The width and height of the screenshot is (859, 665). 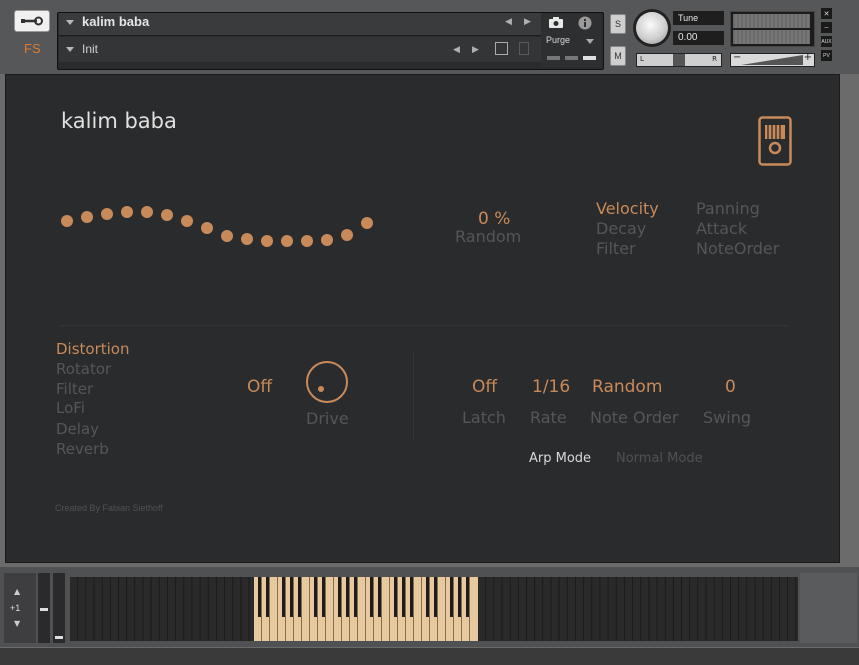 I want to click on random-label: Random, so click(x=488, y=236).